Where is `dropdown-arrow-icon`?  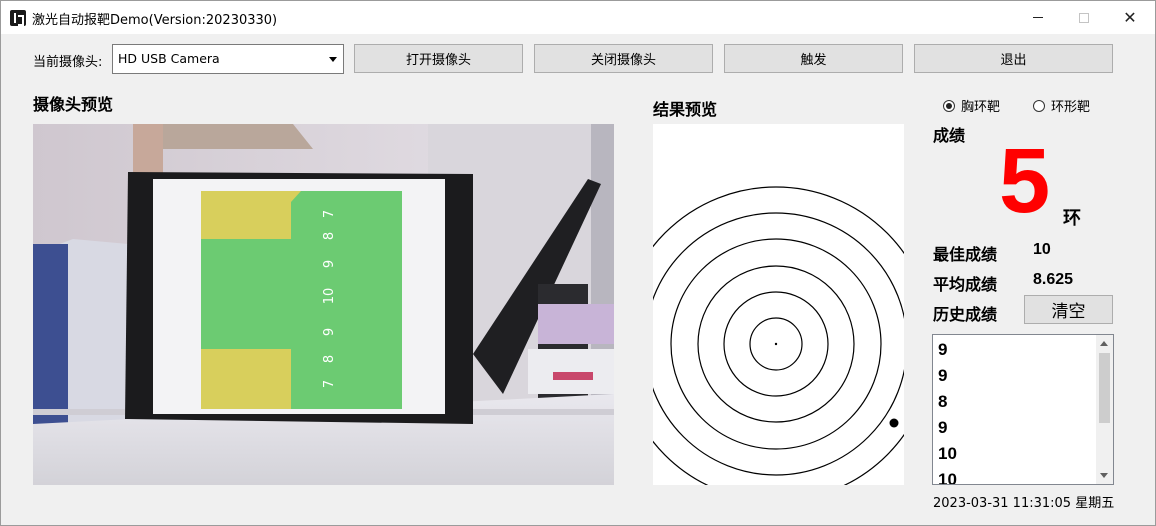 dropdown-arrow-icon is located at coordinates (333, 59).